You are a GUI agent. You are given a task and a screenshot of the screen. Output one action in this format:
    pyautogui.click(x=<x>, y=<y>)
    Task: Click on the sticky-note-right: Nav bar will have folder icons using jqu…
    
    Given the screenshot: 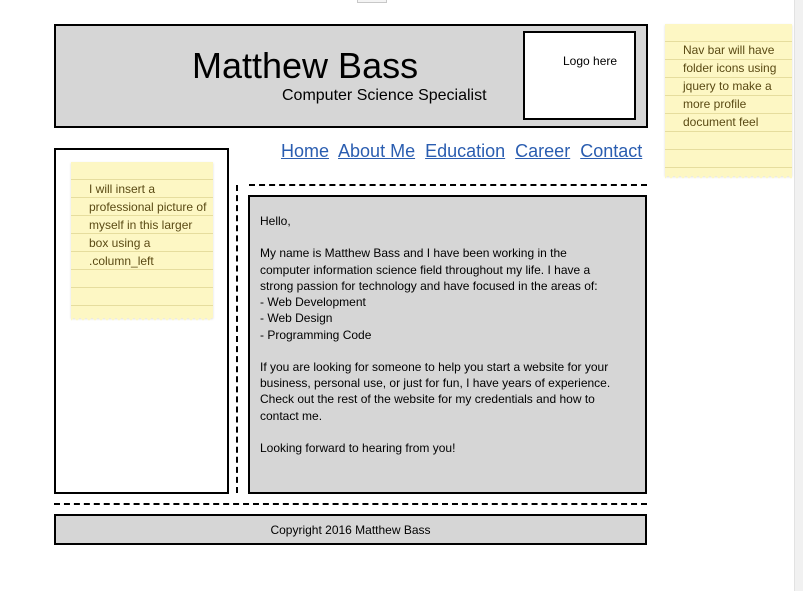 What is the action you would take?
    pyautogui.click(x=728, y=102)
    